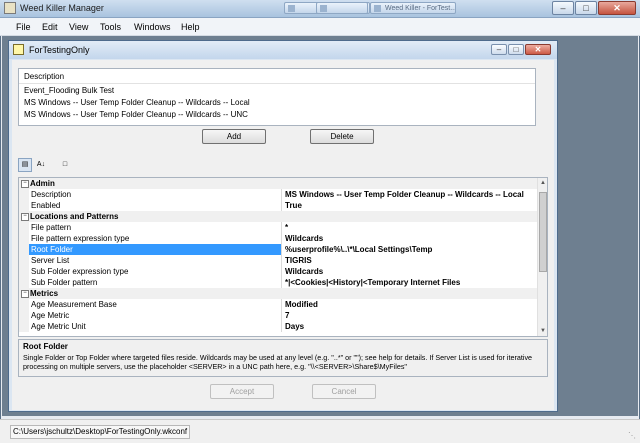 This screenshot has width=640, height=443. I want to click on child-maximize-button: □, so click(516, 49).